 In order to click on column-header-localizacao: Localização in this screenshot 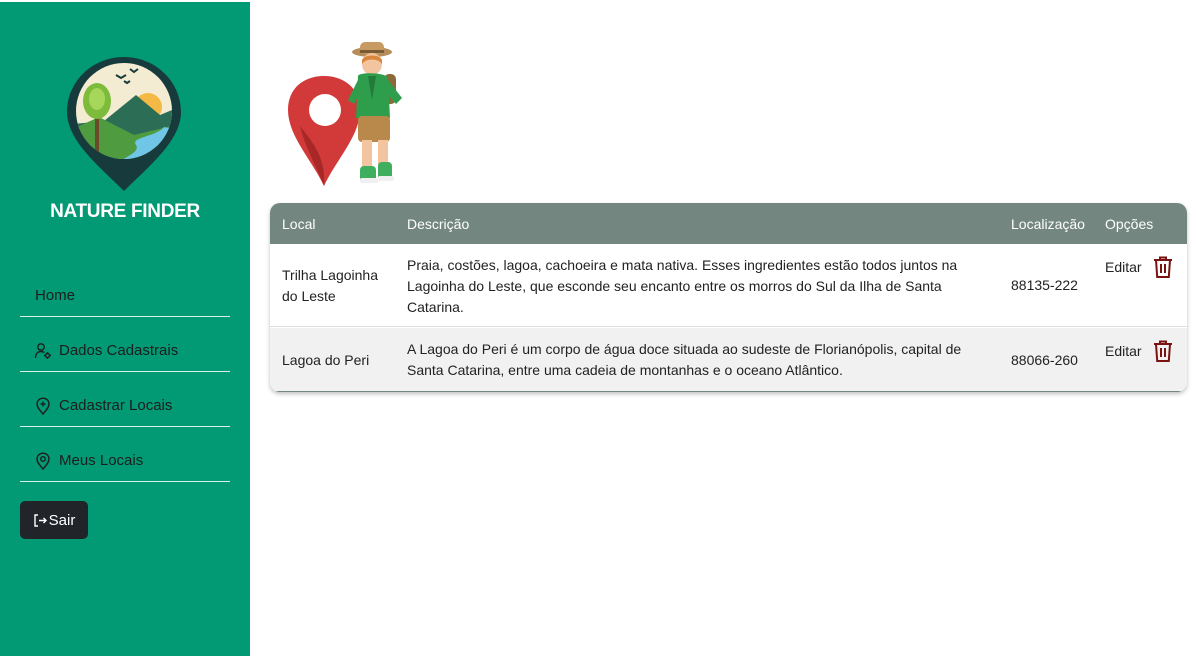, I will do `click(1048, 224)`.